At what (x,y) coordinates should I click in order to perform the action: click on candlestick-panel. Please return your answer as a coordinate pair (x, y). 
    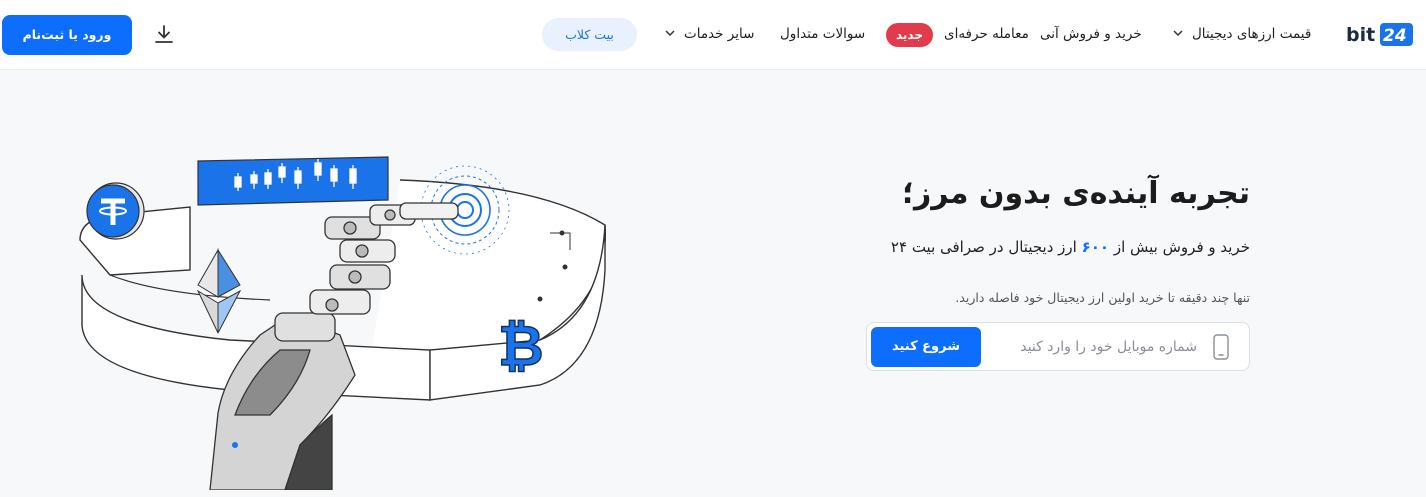
    Looking at the image, I should click on (293, 181).